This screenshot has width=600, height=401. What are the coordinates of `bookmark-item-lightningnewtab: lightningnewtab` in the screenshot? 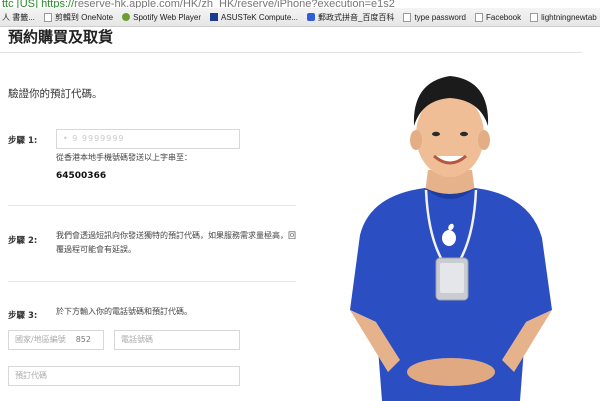 It's located at (563, 17).